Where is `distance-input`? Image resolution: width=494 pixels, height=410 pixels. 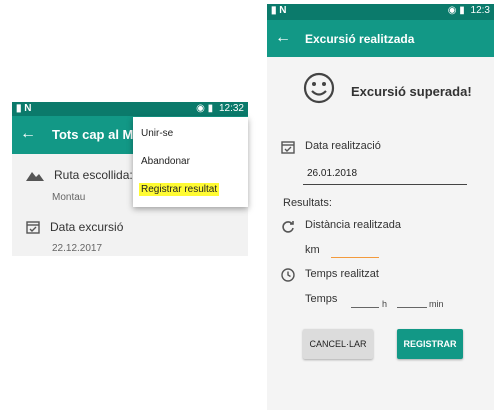
distance-input is located at coordinates (356, 249).